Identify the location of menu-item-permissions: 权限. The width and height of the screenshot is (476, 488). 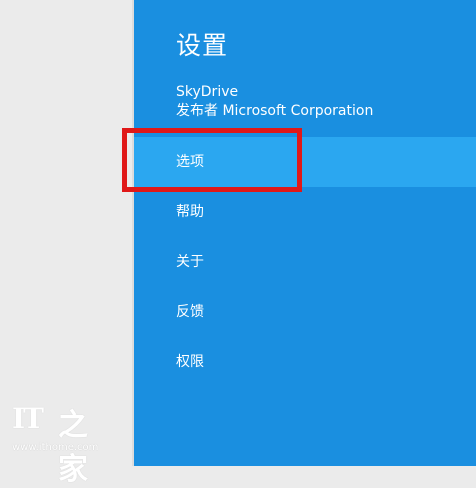
(305, 362).